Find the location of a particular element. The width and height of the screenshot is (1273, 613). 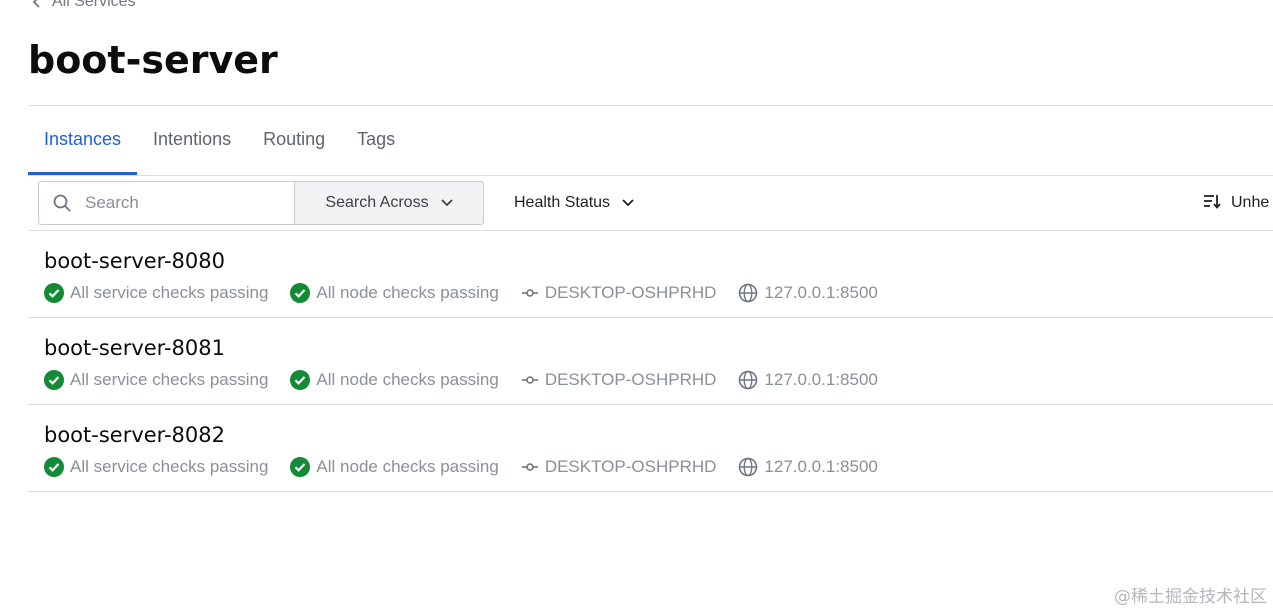

back-link-label: All Services is located at coordinates (94, 5).